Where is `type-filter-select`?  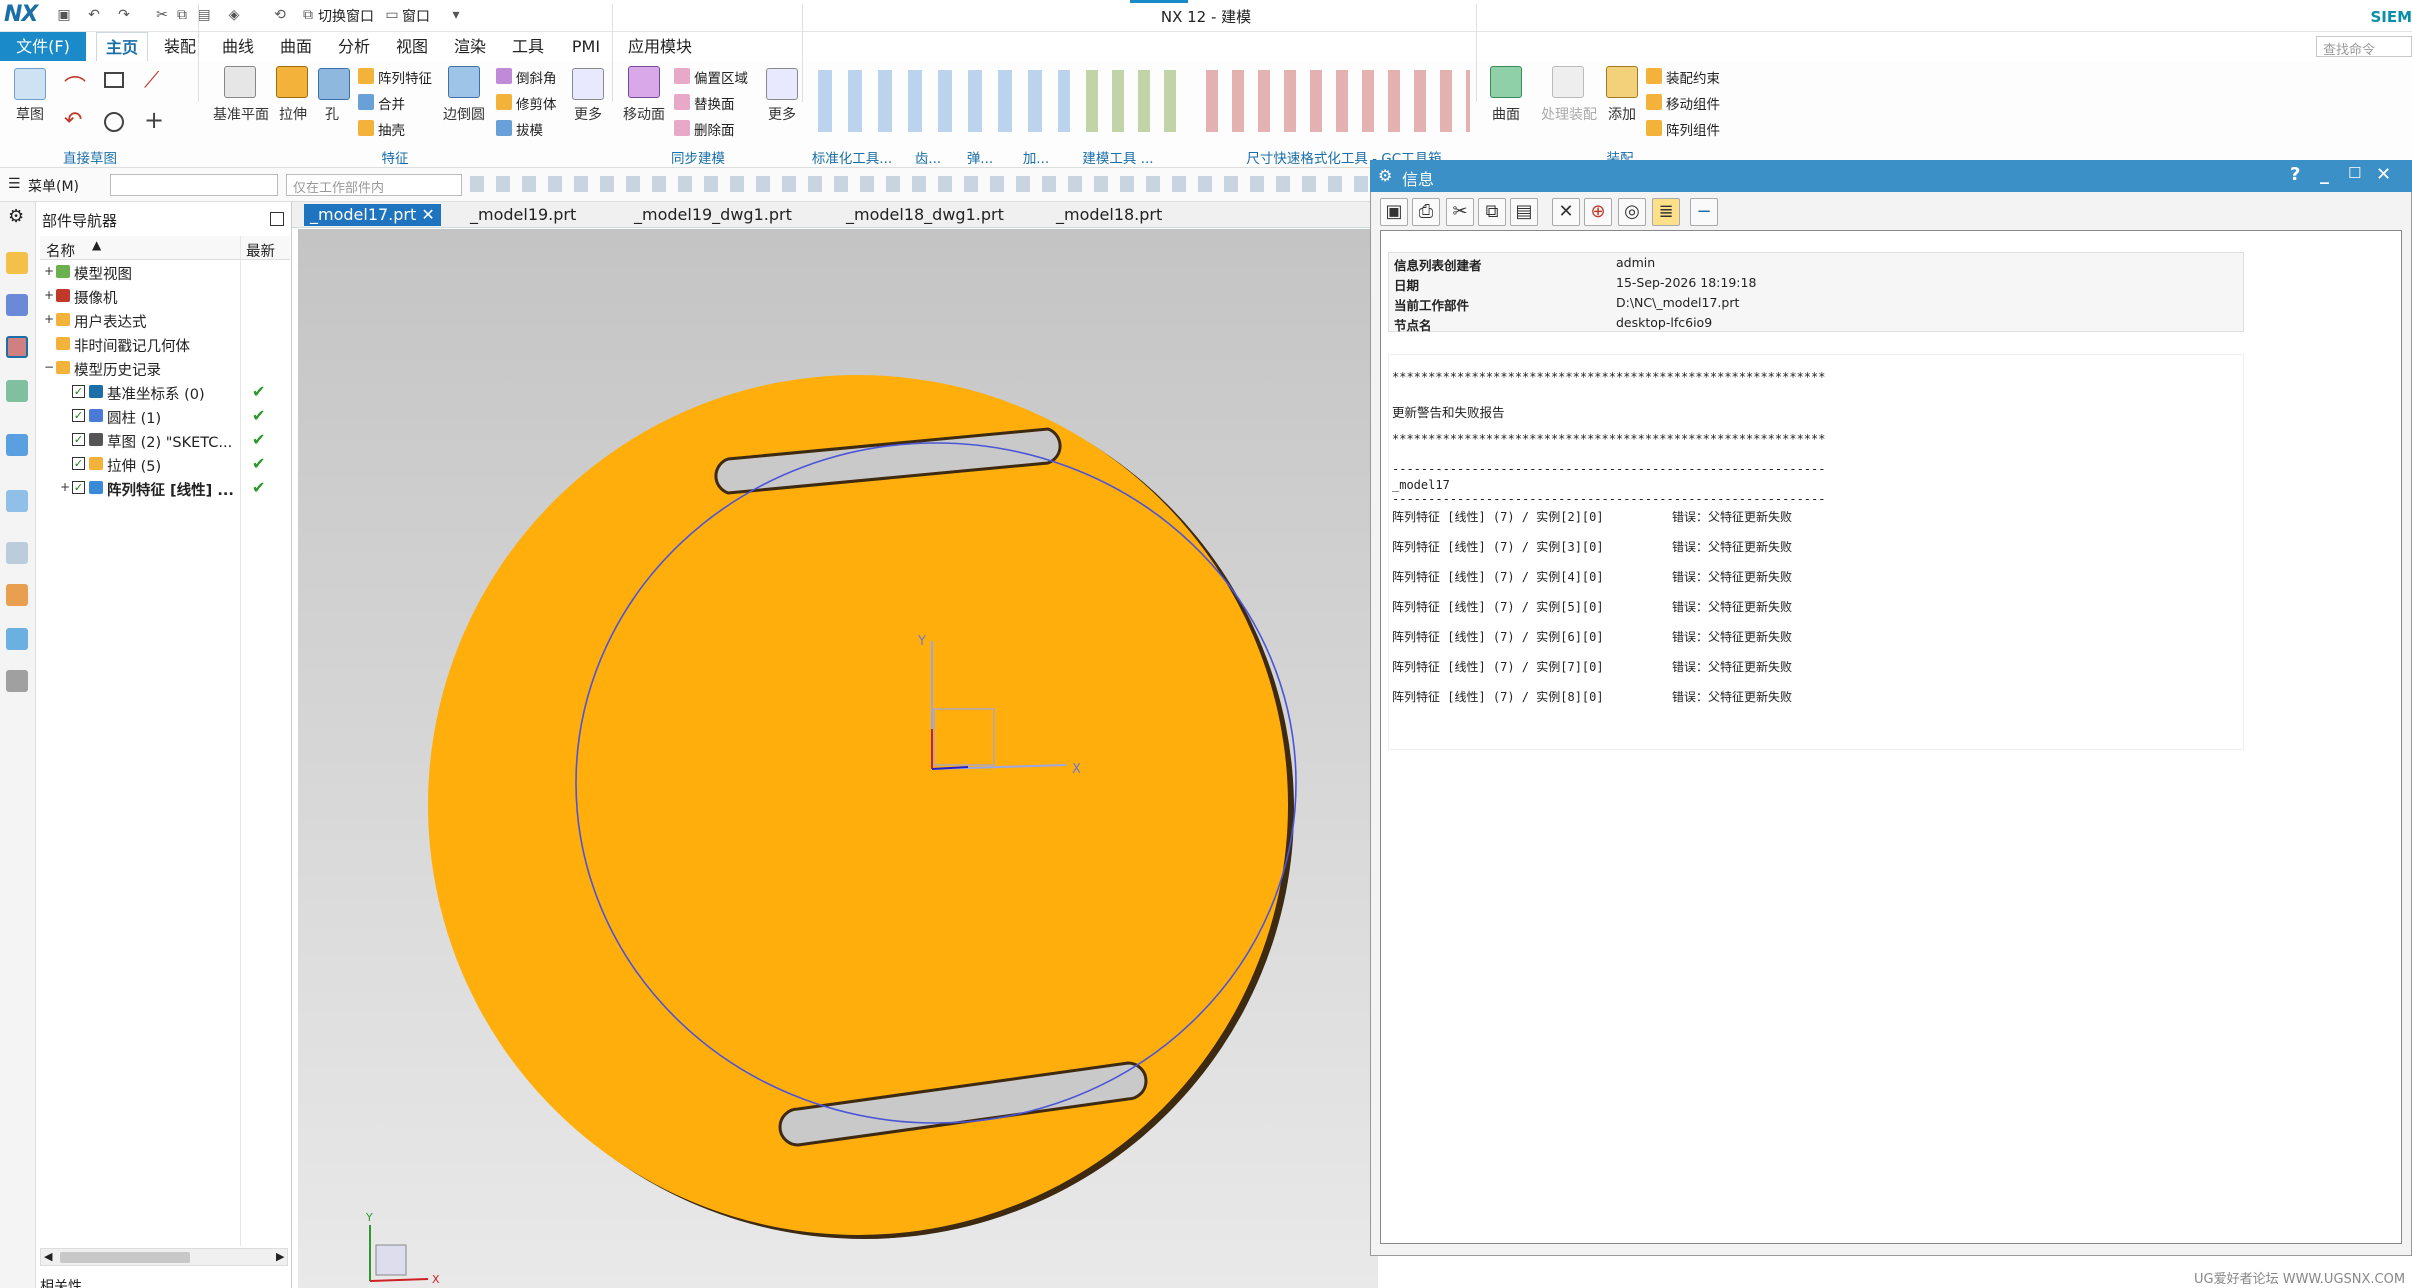 type-filter-select is located at coordinates (194, 185).